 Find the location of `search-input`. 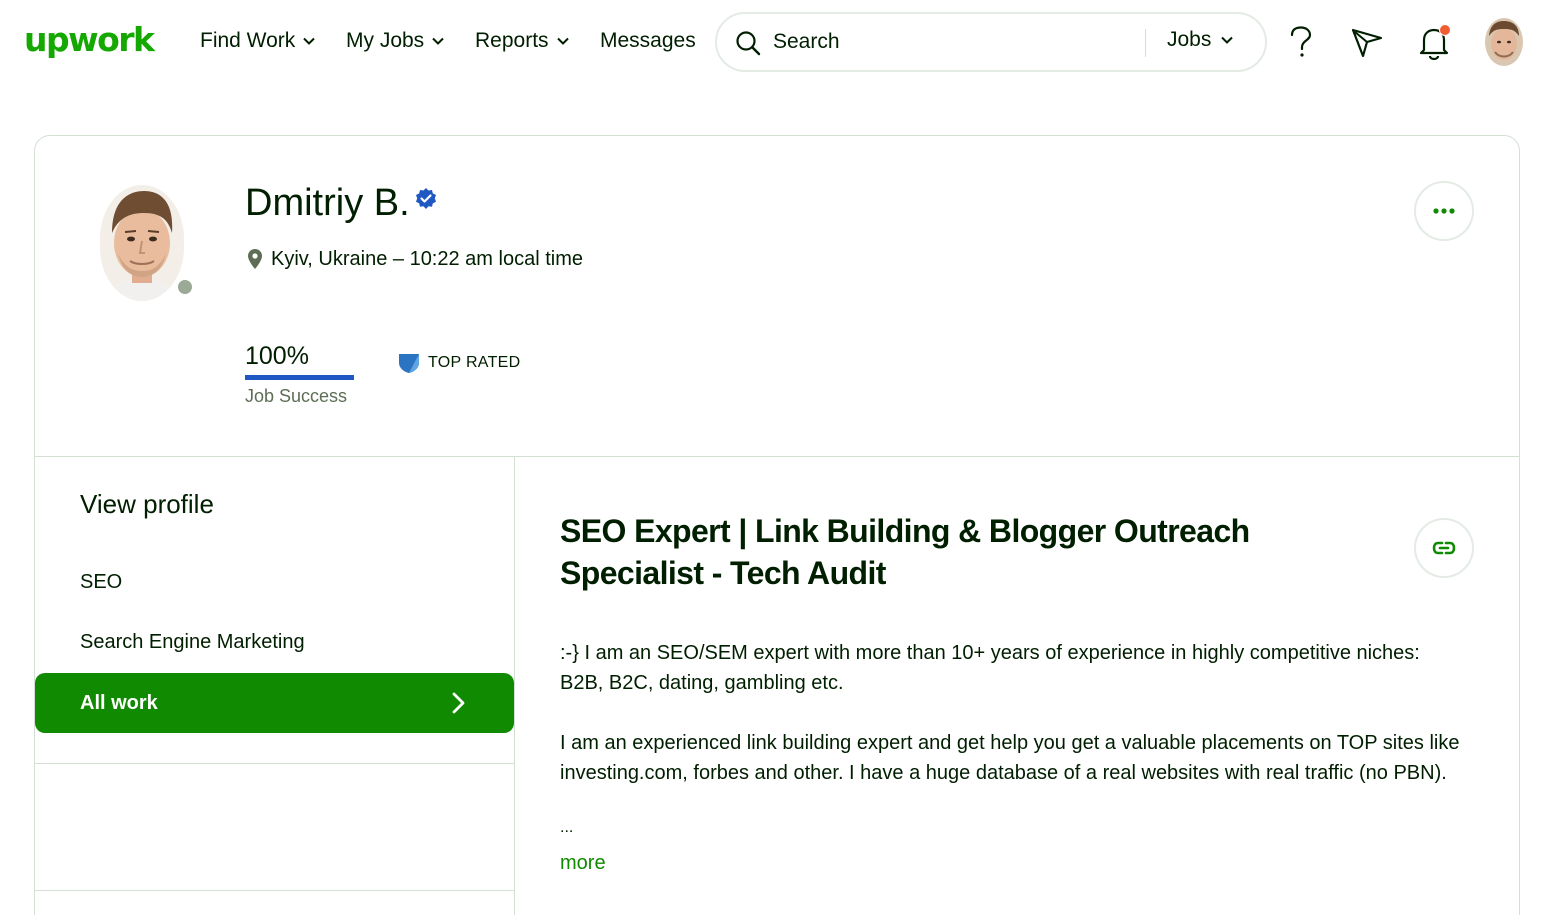

search-input is located at coordinates (963, 42).